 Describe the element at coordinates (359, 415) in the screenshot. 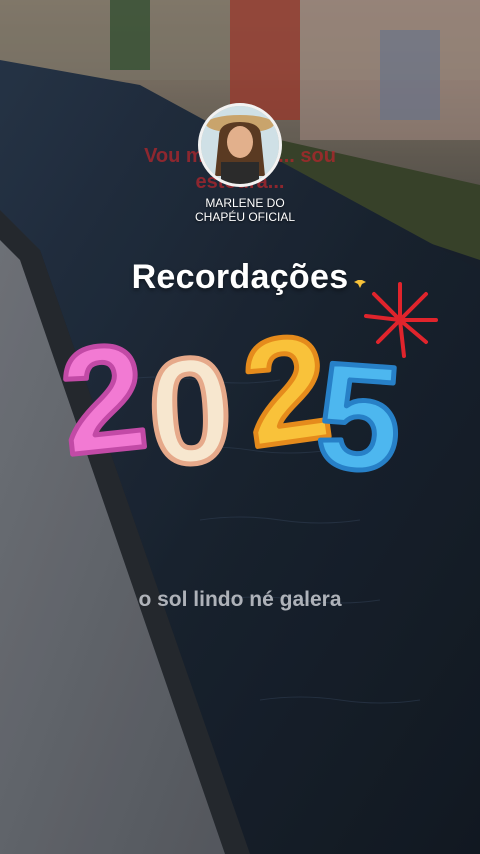

I see `digit-5: 5` at that location.